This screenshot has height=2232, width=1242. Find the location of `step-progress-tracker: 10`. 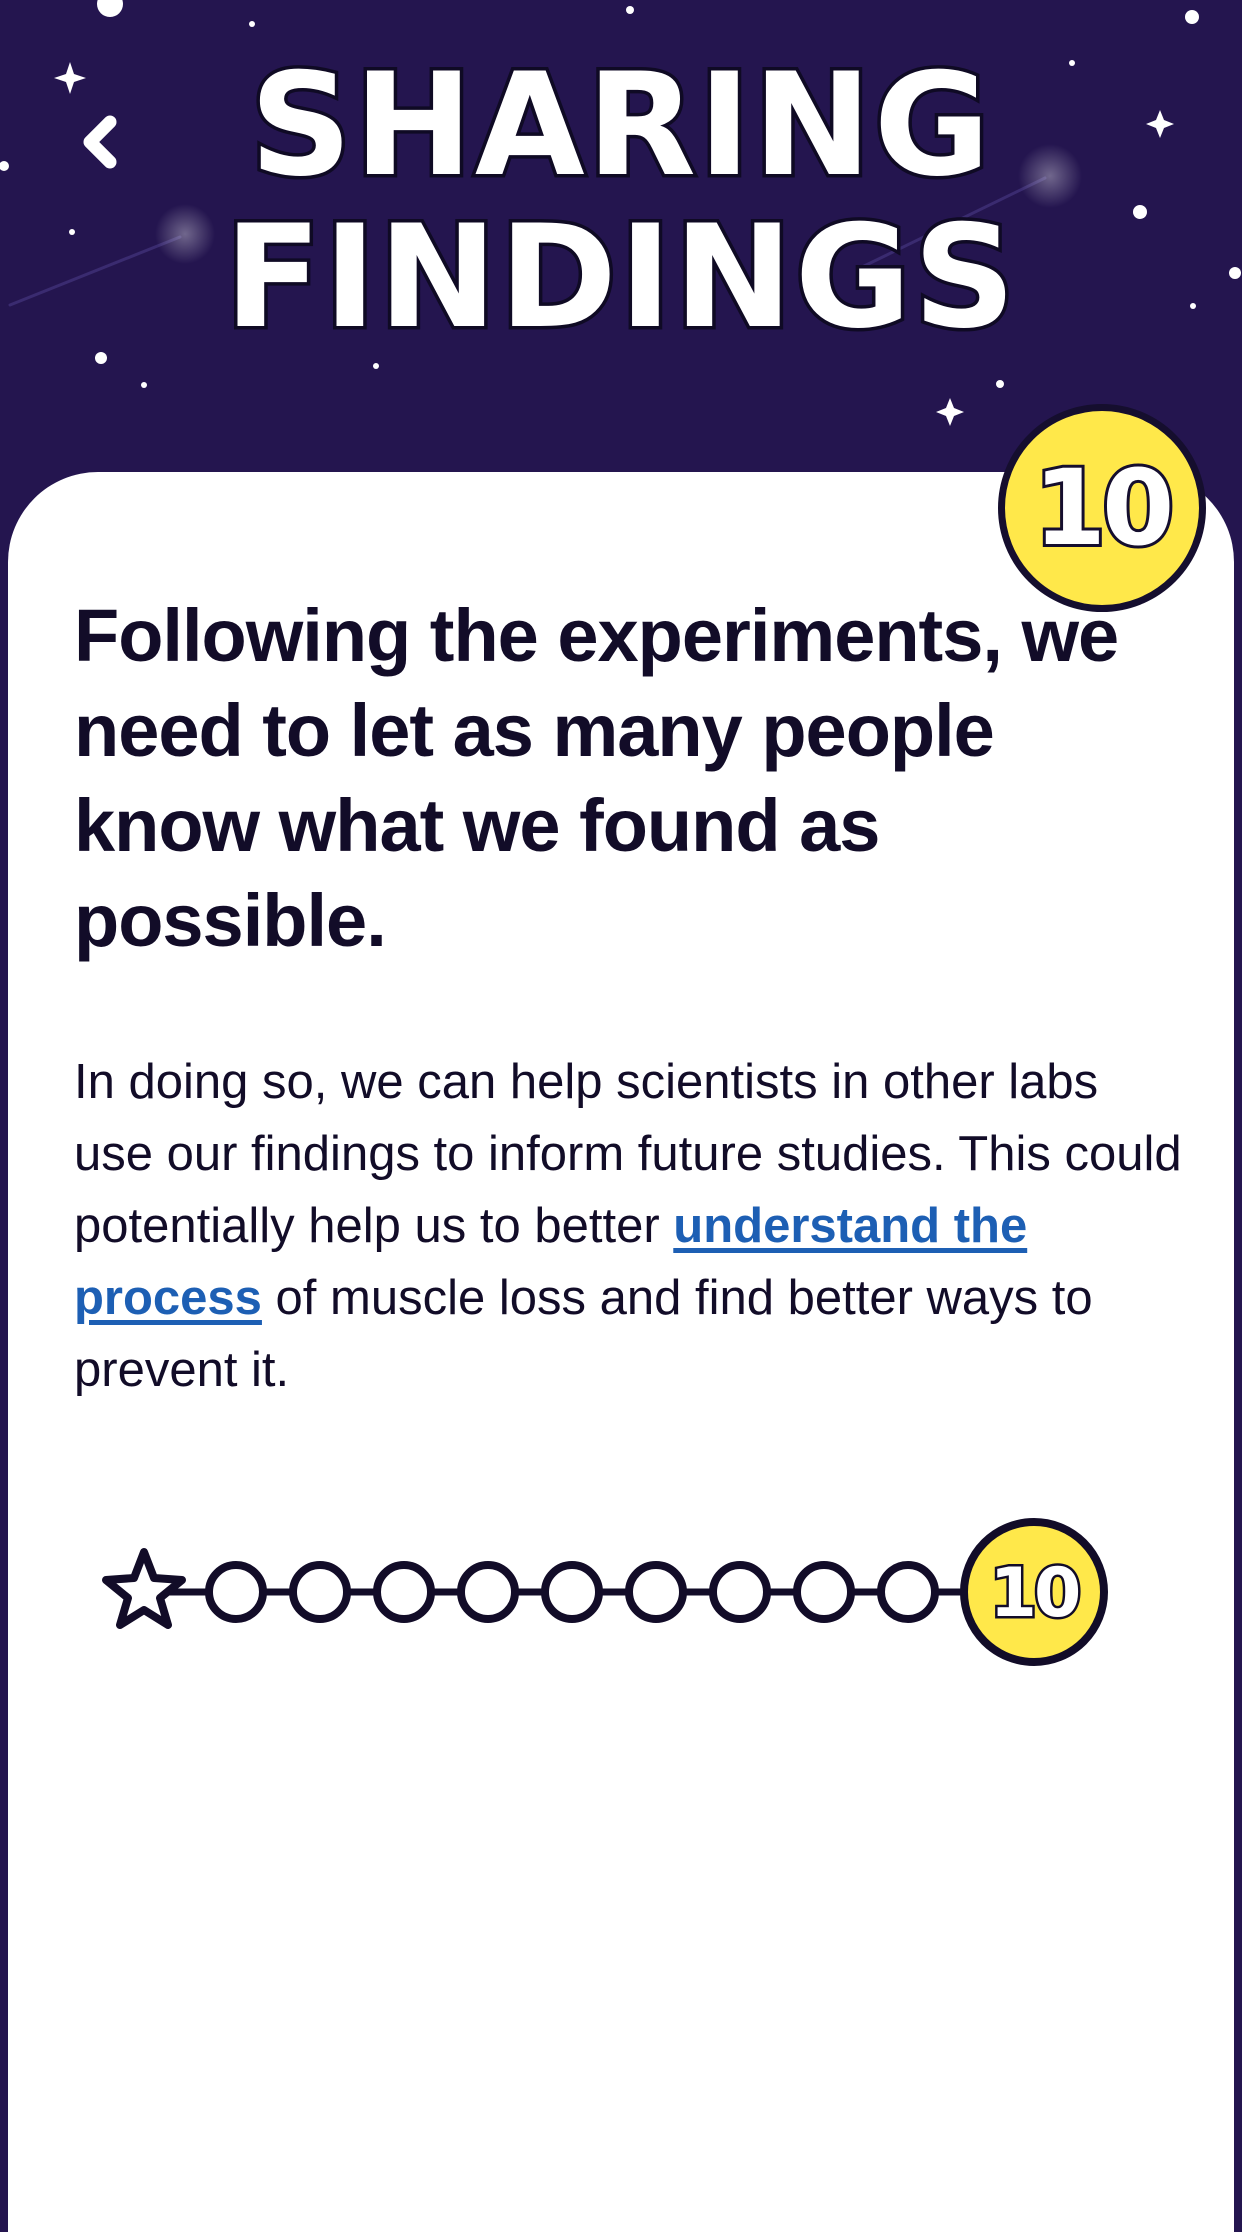

step-progress-tracker: 10 is located at coordinates (605, 1592).